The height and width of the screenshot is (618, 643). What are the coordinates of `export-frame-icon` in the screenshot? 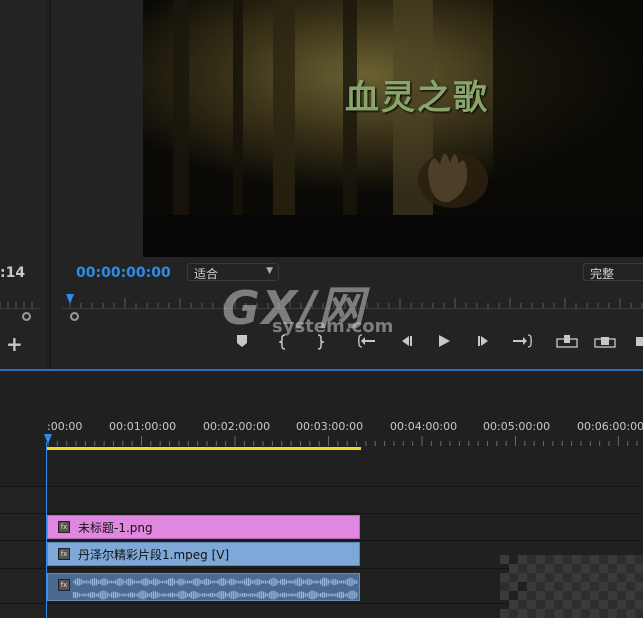 It's located at (638, 343).